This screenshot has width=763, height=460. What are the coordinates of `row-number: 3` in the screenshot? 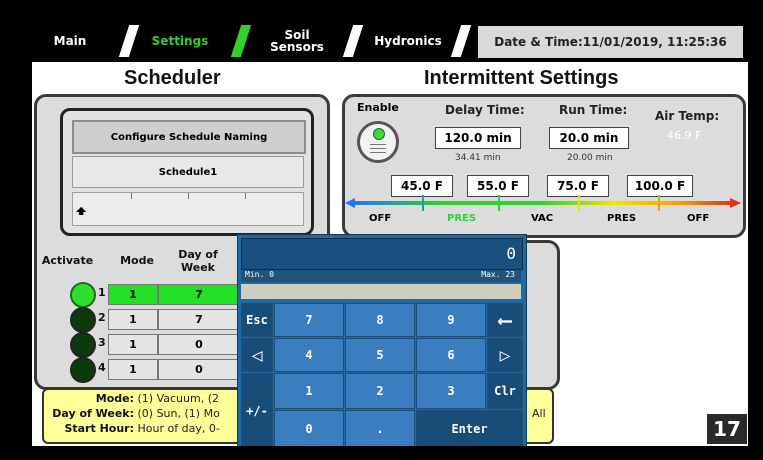 It's located at (102, 342).